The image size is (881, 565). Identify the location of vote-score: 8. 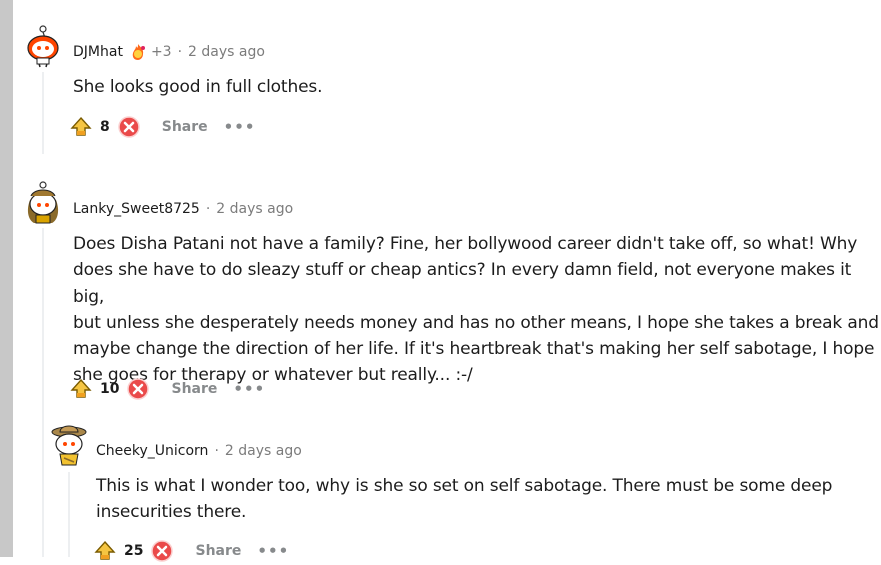
(105, 127).